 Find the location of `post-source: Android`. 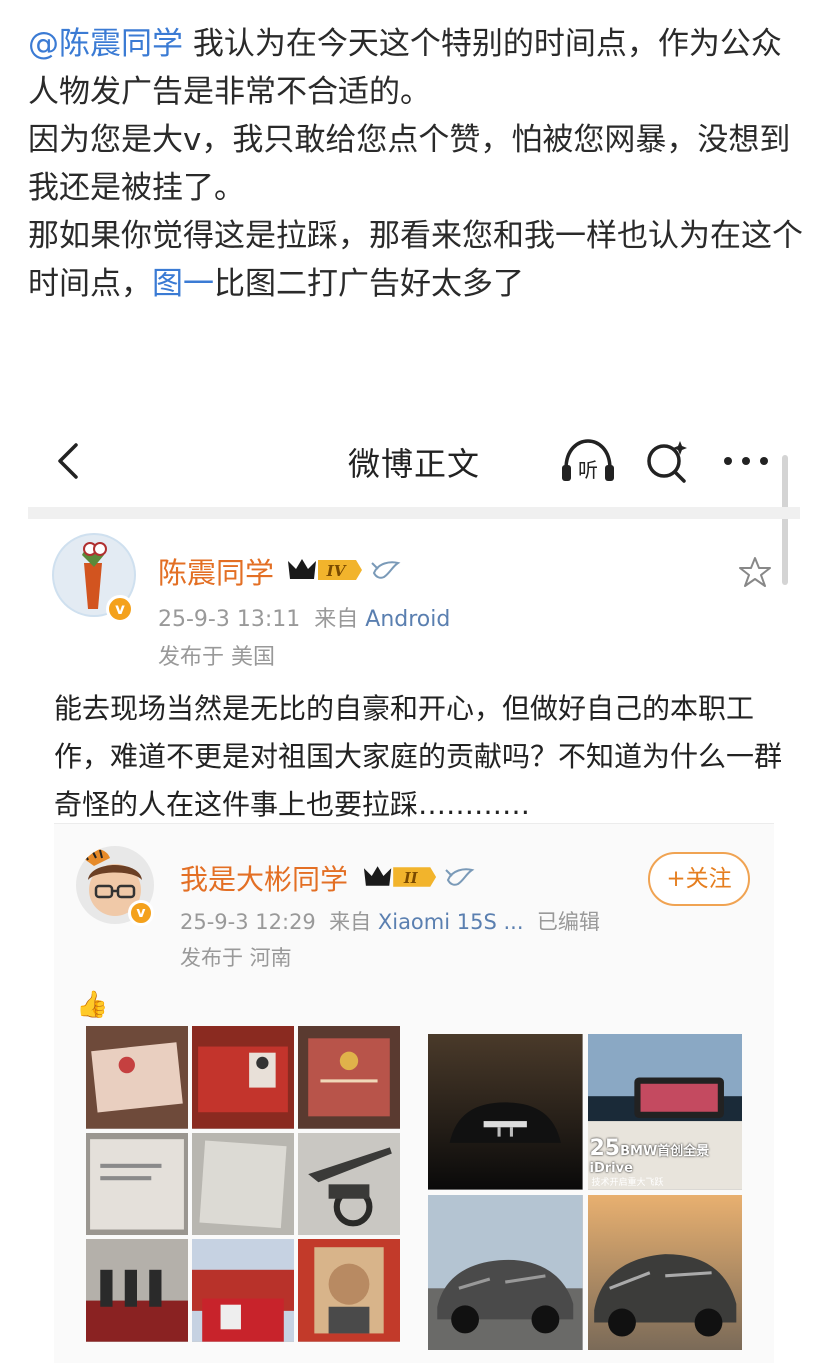

post-source: Android is located at coordinates (407, 619).